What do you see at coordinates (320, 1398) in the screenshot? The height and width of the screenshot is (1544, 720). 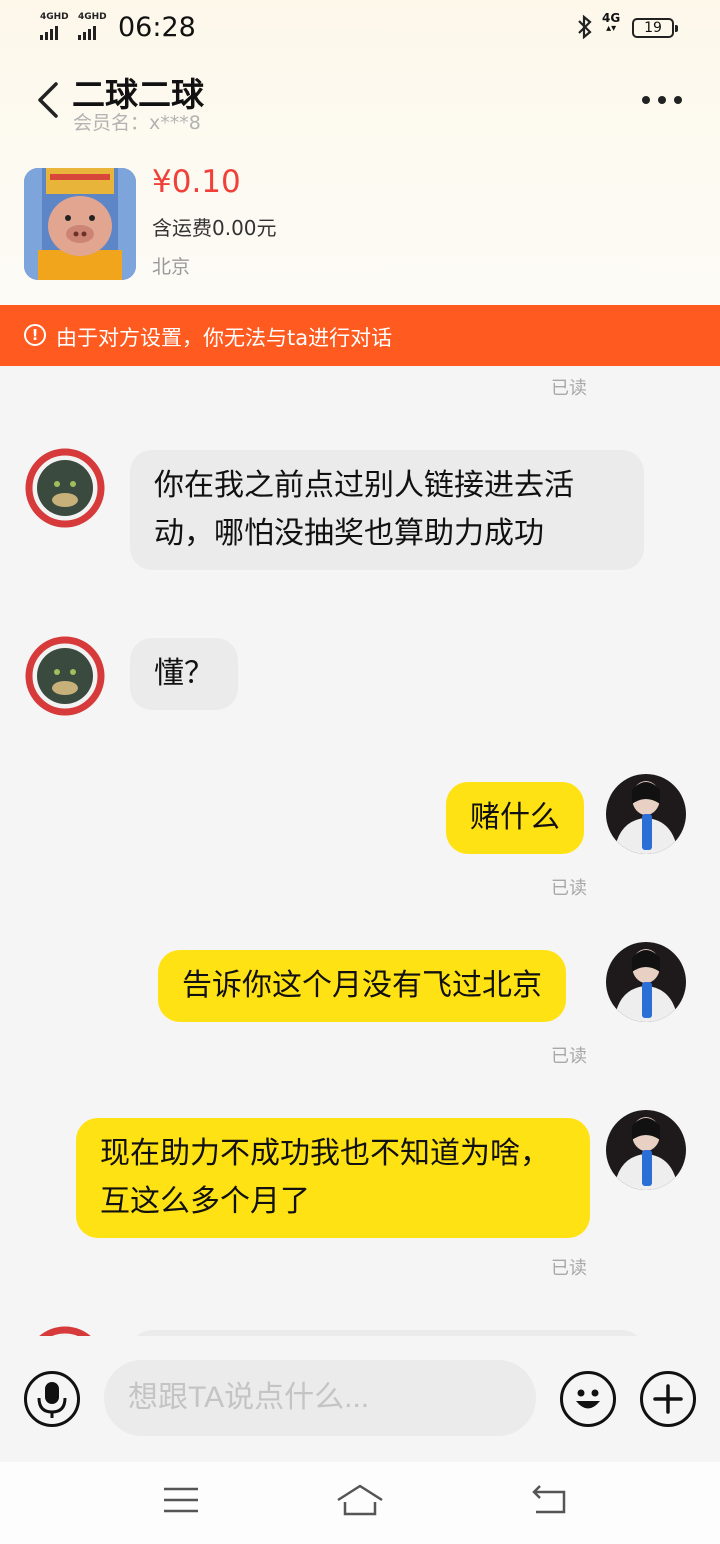 I see `message-input` at bounding box center [320, 1398].